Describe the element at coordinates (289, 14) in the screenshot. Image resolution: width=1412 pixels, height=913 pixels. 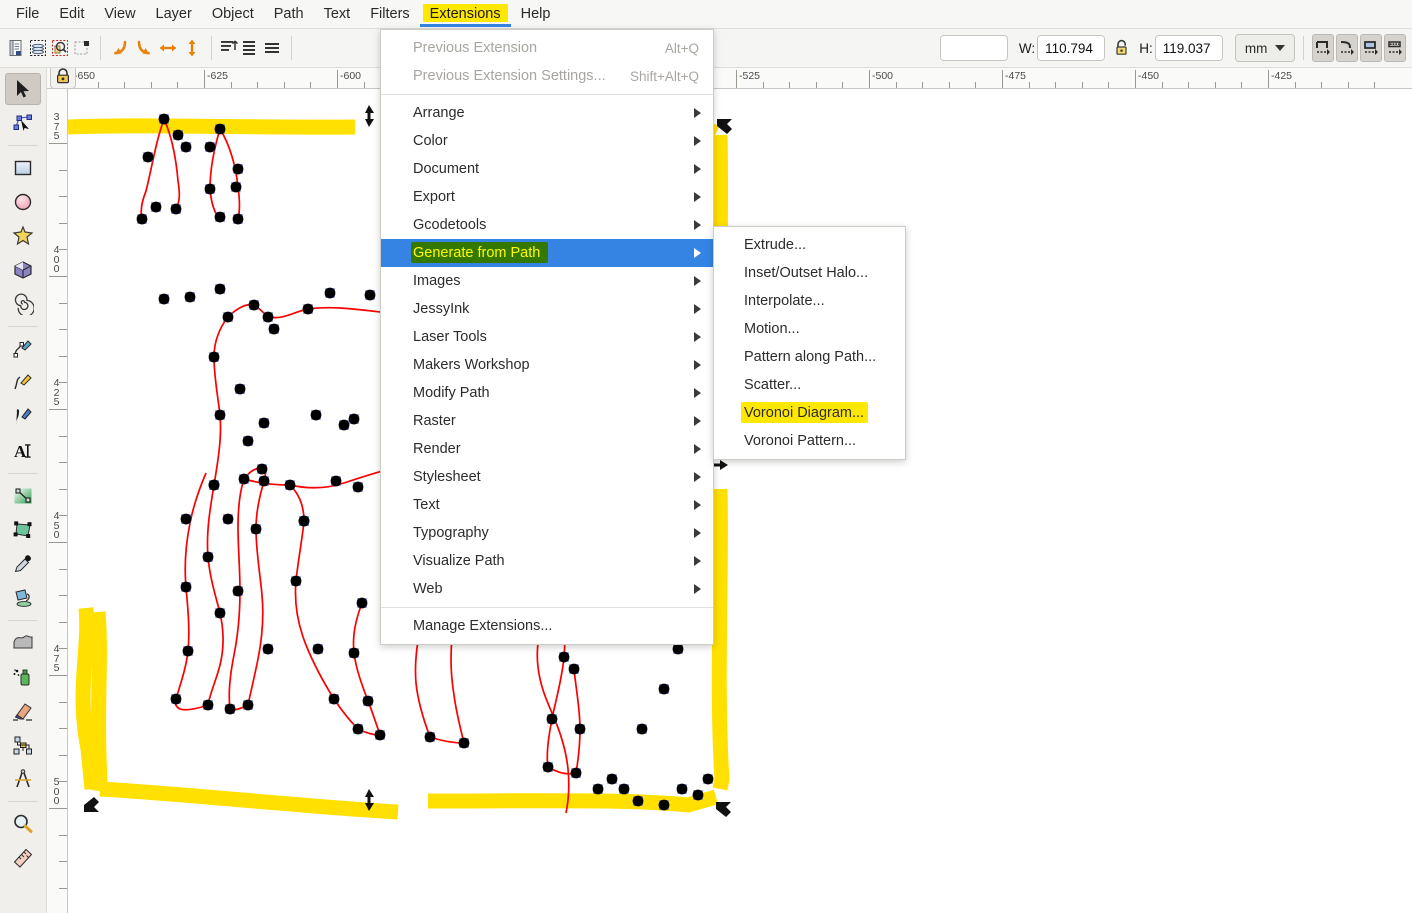
I see `menu-path: Path` at that location.